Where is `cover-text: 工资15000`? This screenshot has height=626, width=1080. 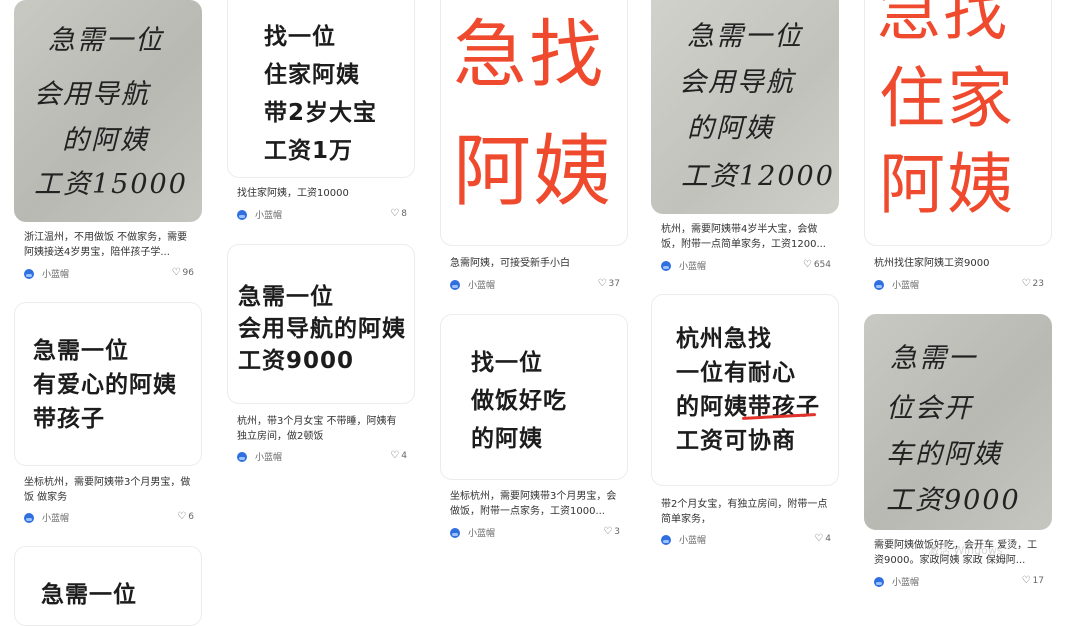
cover-text: 工资15000 is located at coordinates (111, 184).